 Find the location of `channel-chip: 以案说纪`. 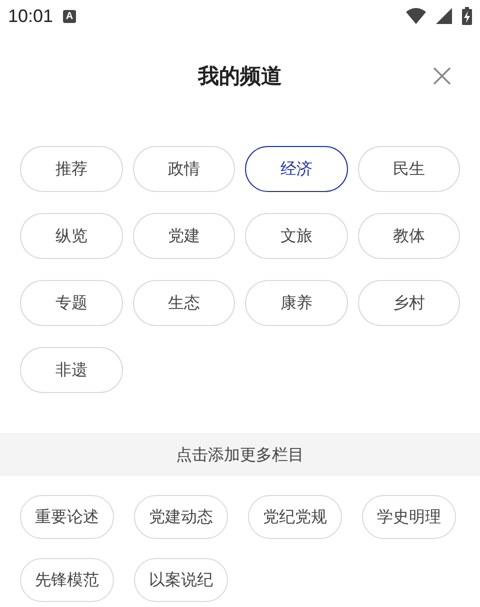

channel-chip: 以案说纪 is located at coordinates (181, 580).